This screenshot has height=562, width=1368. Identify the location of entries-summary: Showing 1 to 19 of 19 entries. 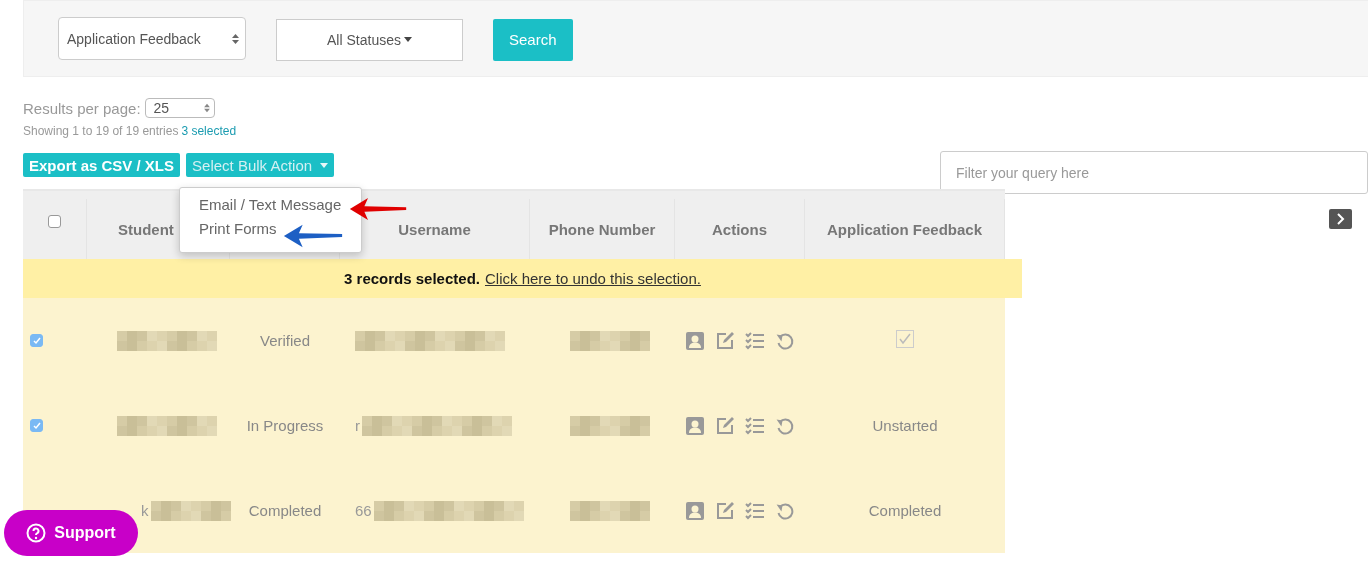
(101, 131).